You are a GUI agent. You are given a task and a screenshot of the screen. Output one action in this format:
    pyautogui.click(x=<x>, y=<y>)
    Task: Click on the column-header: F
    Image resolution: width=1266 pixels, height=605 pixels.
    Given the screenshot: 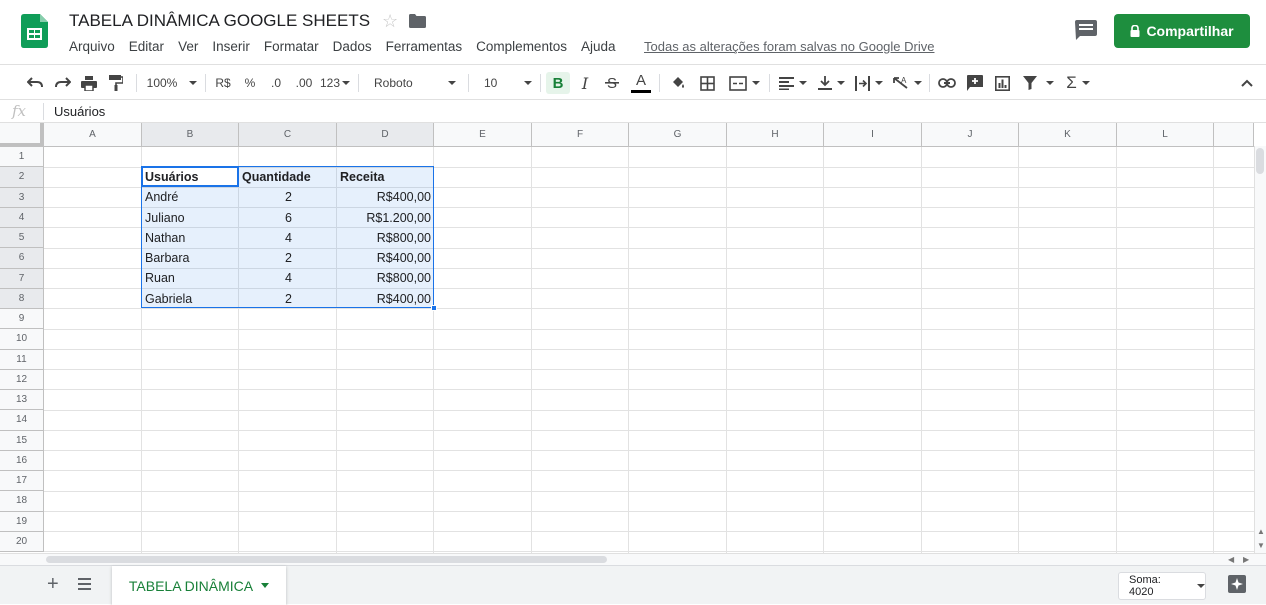 What is the action you would take?
    pyautogui.click(x=580, y=135)
    